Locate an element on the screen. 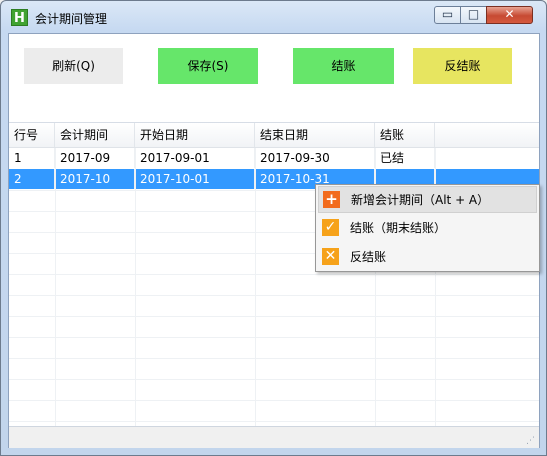 The width and height of the screenshot is (547, 456). column-header-start-date: 开始日期 is located at coordinates (195, 135).